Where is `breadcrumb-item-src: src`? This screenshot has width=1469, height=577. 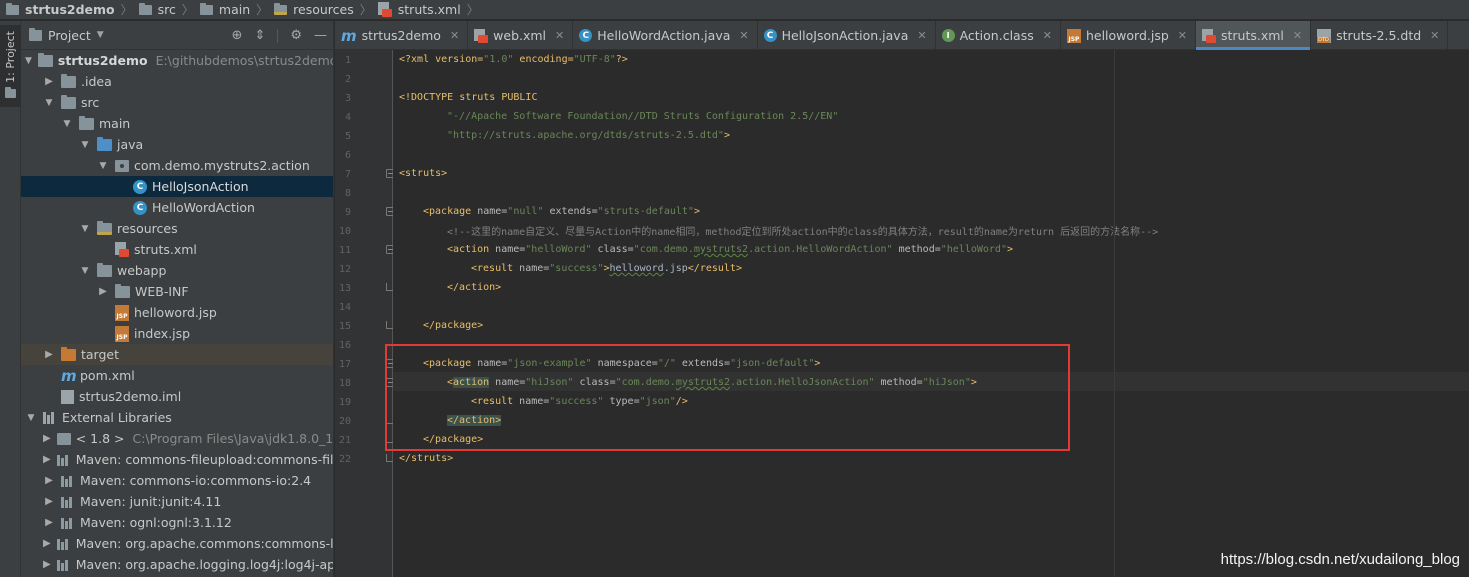
breadcrumb-item-src: src is located at coordinates (157, 9).